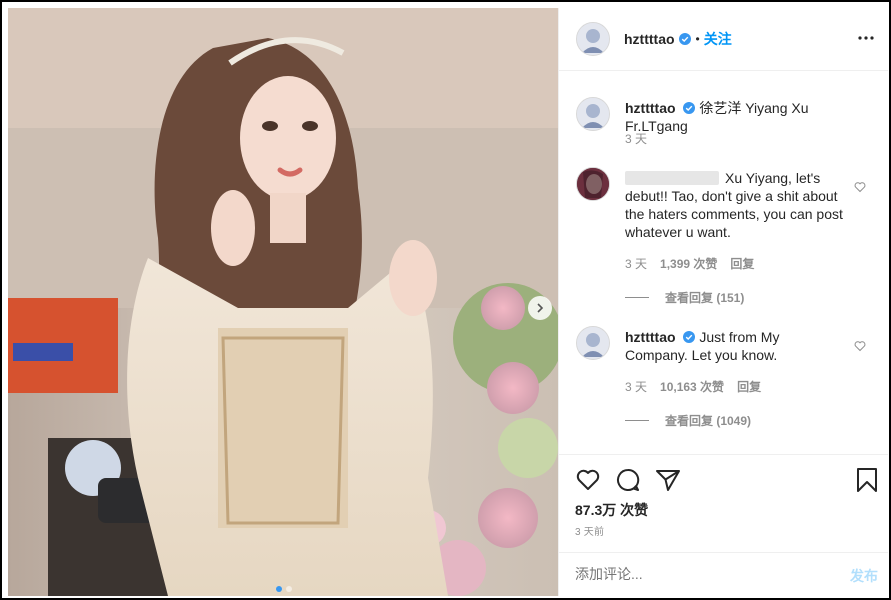  I want to click on bookmark-icon, so click(867, 480).